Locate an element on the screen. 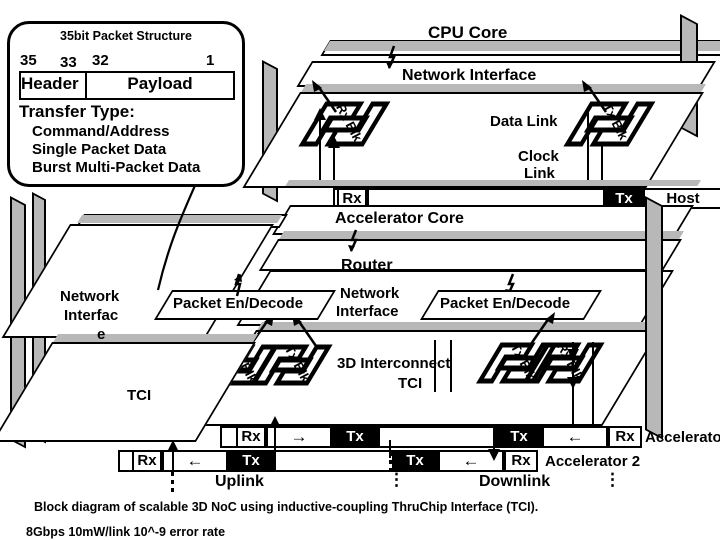 This screenshot has height=540, width=720. acc-core-router-arrow-icon is located at coordinates (353, 240).